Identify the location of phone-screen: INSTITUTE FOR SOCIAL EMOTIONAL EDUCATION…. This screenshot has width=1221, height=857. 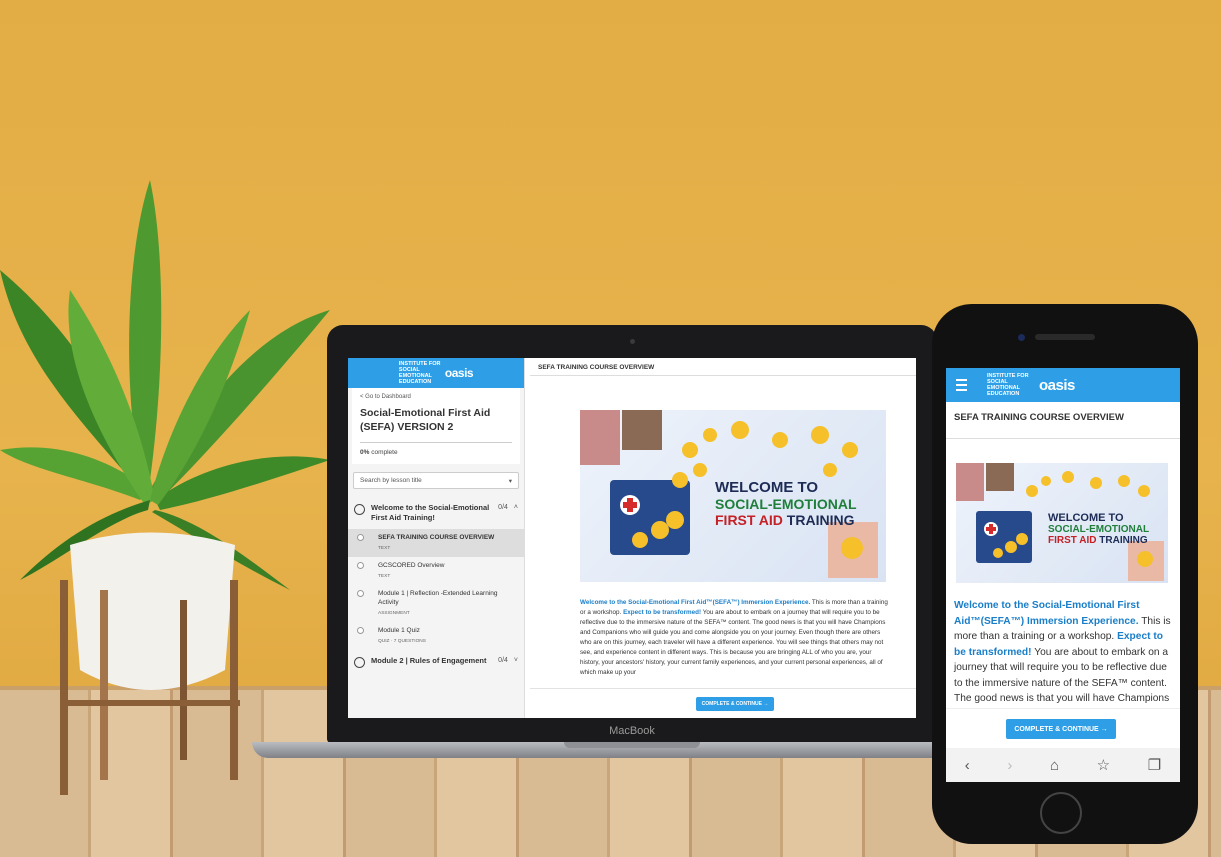
(1063, 575).